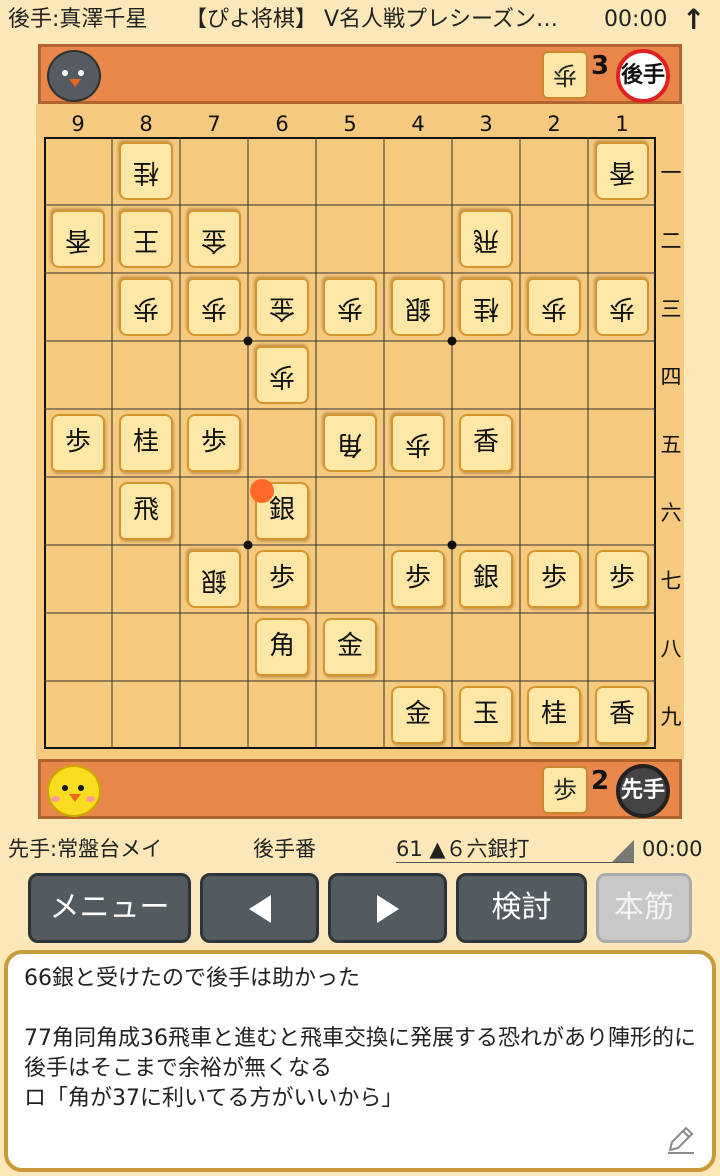 The image size is (720, 1176). Describe the element at coordinates (671, 513) in the screenshot. I see `rank-label: 六` at that location.